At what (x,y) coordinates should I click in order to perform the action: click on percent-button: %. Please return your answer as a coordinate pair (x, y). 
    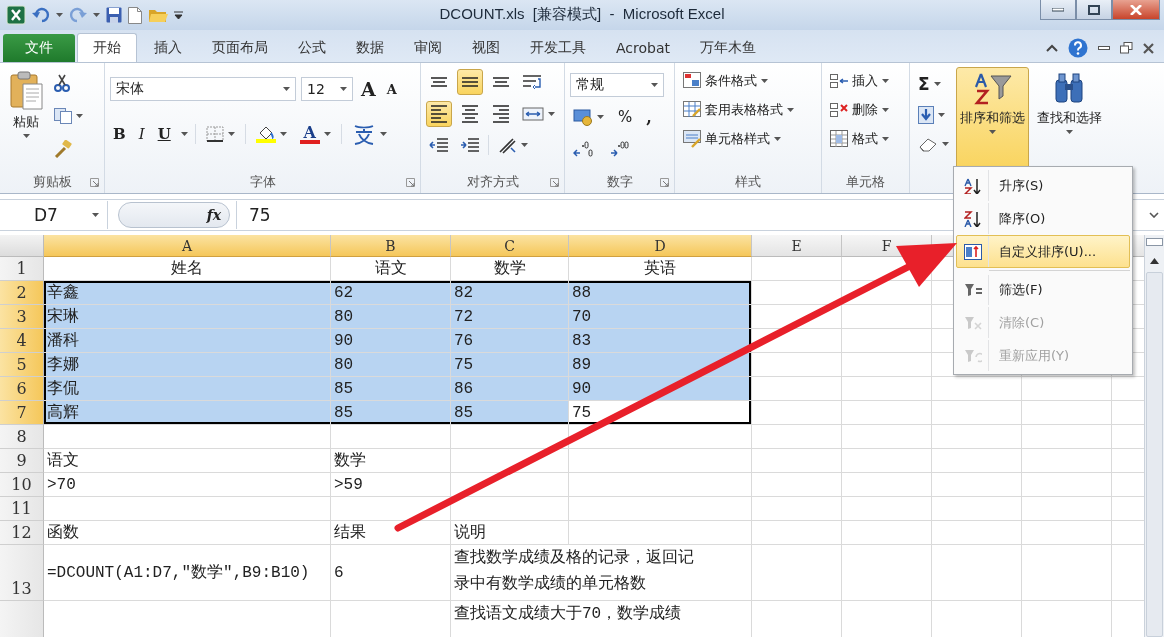
    Looking at the image, I should click on (625, 117).